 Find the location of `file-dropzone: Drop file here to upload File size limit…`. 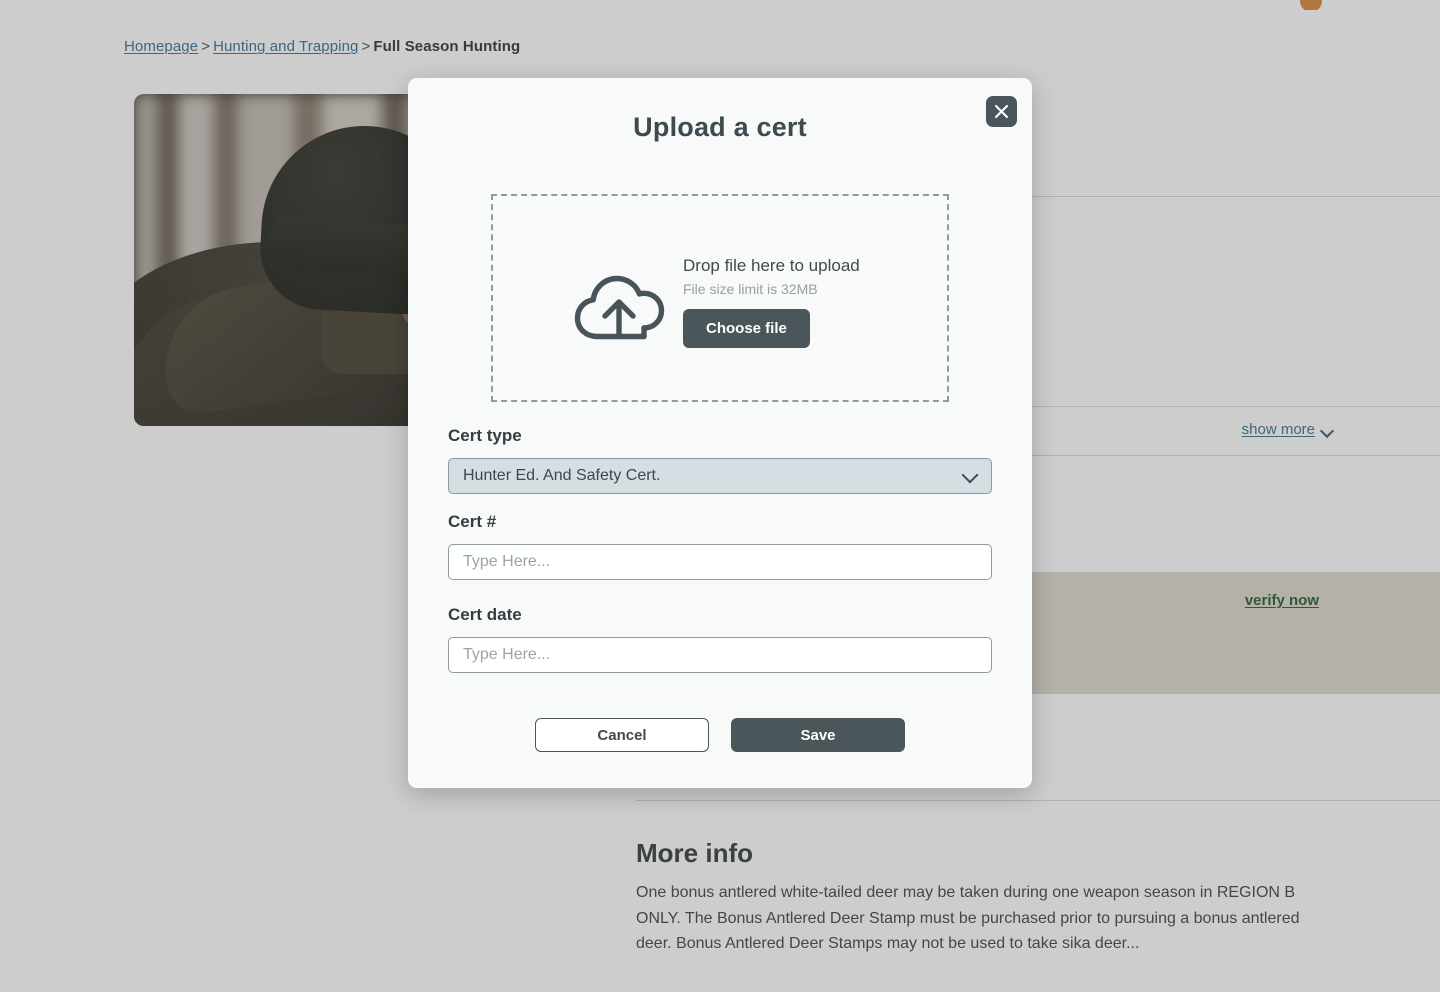

file-dropzone: Drop file here to upload File size limit… is located at coordinates (720, 298).